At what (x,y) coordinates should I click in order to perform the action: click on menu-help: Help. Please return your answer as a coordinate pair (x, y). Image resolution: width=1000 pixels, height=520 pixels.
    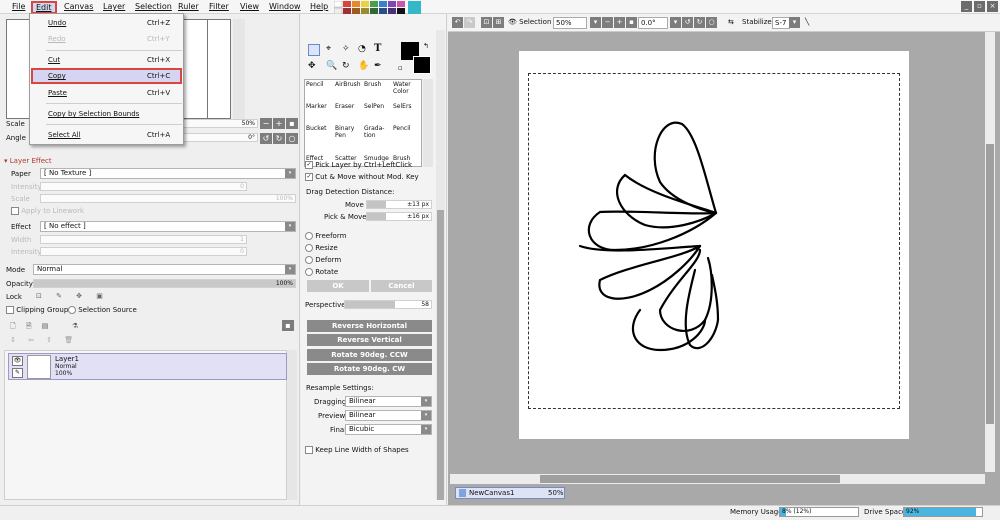
    Looking at the image, I should click on (319, 6).